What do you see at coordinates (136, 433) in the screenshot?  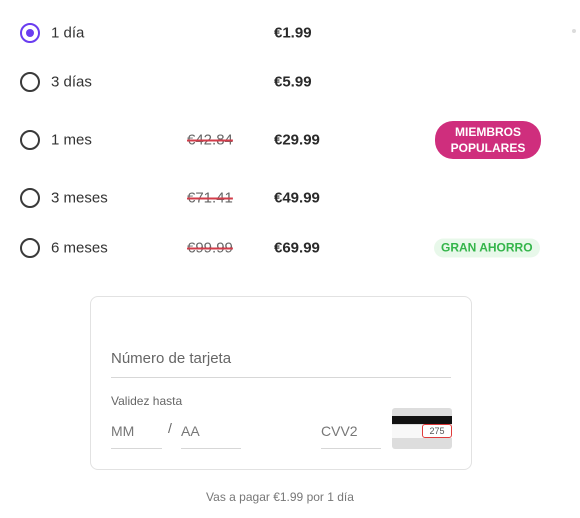 I see `expiry-month-input: MM` at bounding box center [136, 433].